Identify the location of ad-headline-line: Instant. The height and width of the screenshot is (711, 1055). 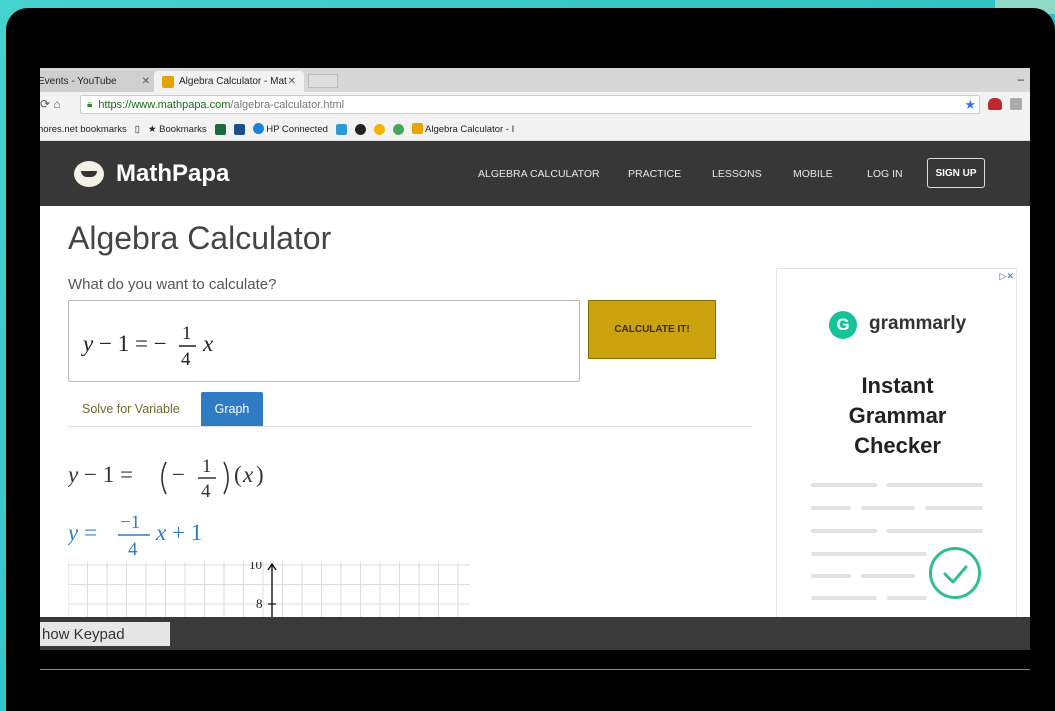
(897, 385).